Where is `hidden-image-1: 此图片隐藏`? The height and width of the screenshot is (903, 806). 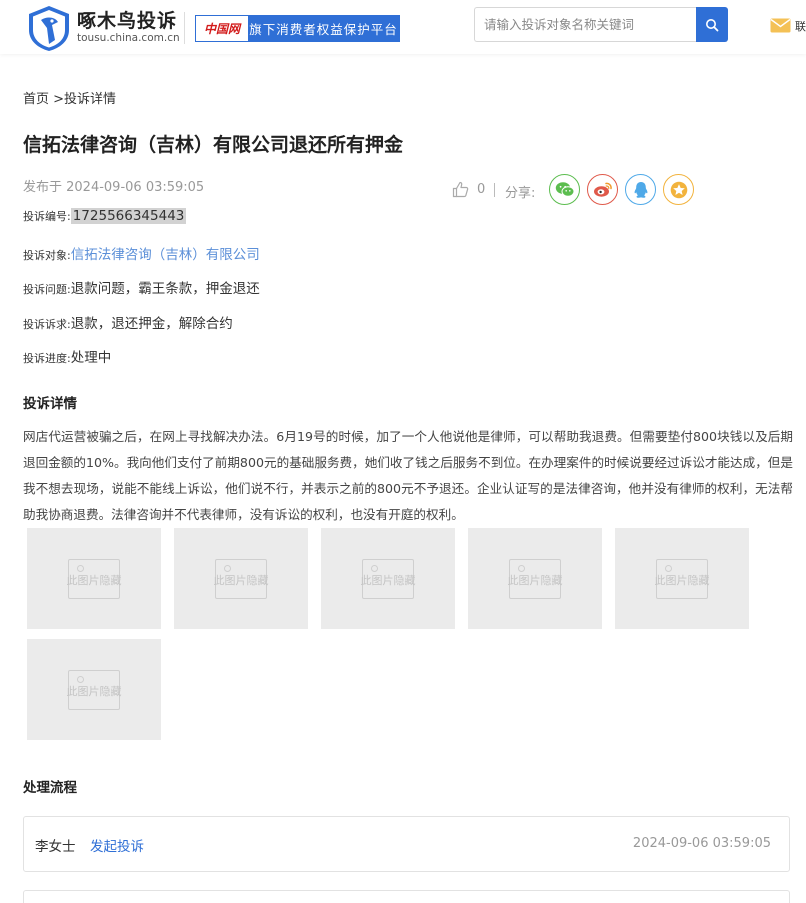 hidden-image-1: 此图片隐藏 is located at coordinates (94, 578).